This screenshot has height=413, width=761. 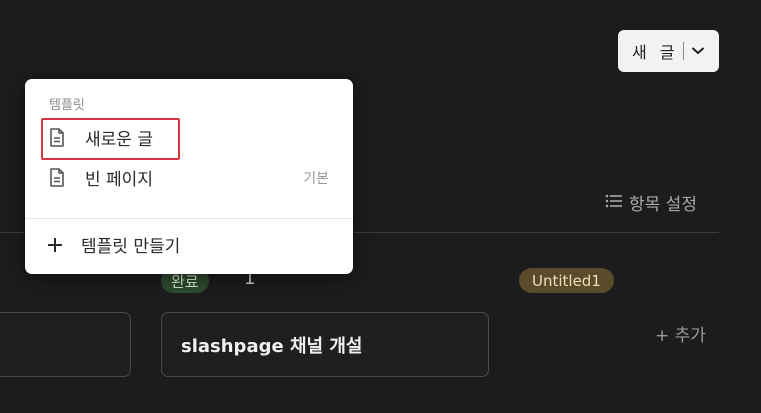 I want to click on new-post-button: 새 글, so click(x=668, y=51).